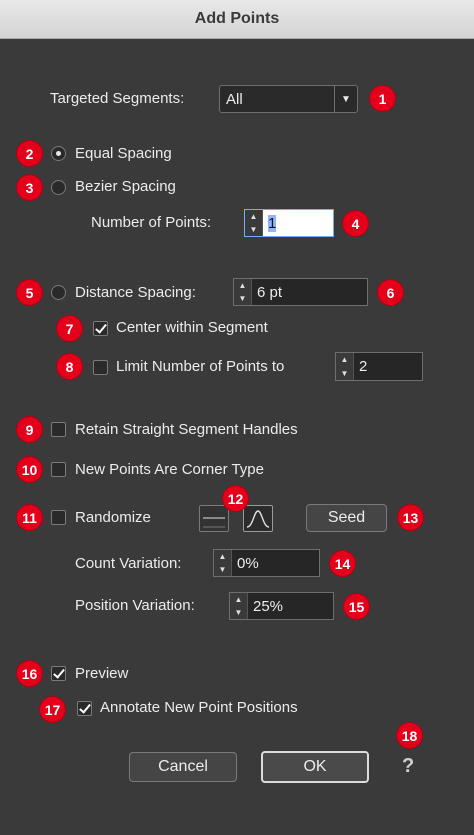 Image resolution: width=474 pixels, height=835 pixels. Describe the element at coordinates (113, 517) in the screenshot. I see `randomize-label: Randomize` at that location.